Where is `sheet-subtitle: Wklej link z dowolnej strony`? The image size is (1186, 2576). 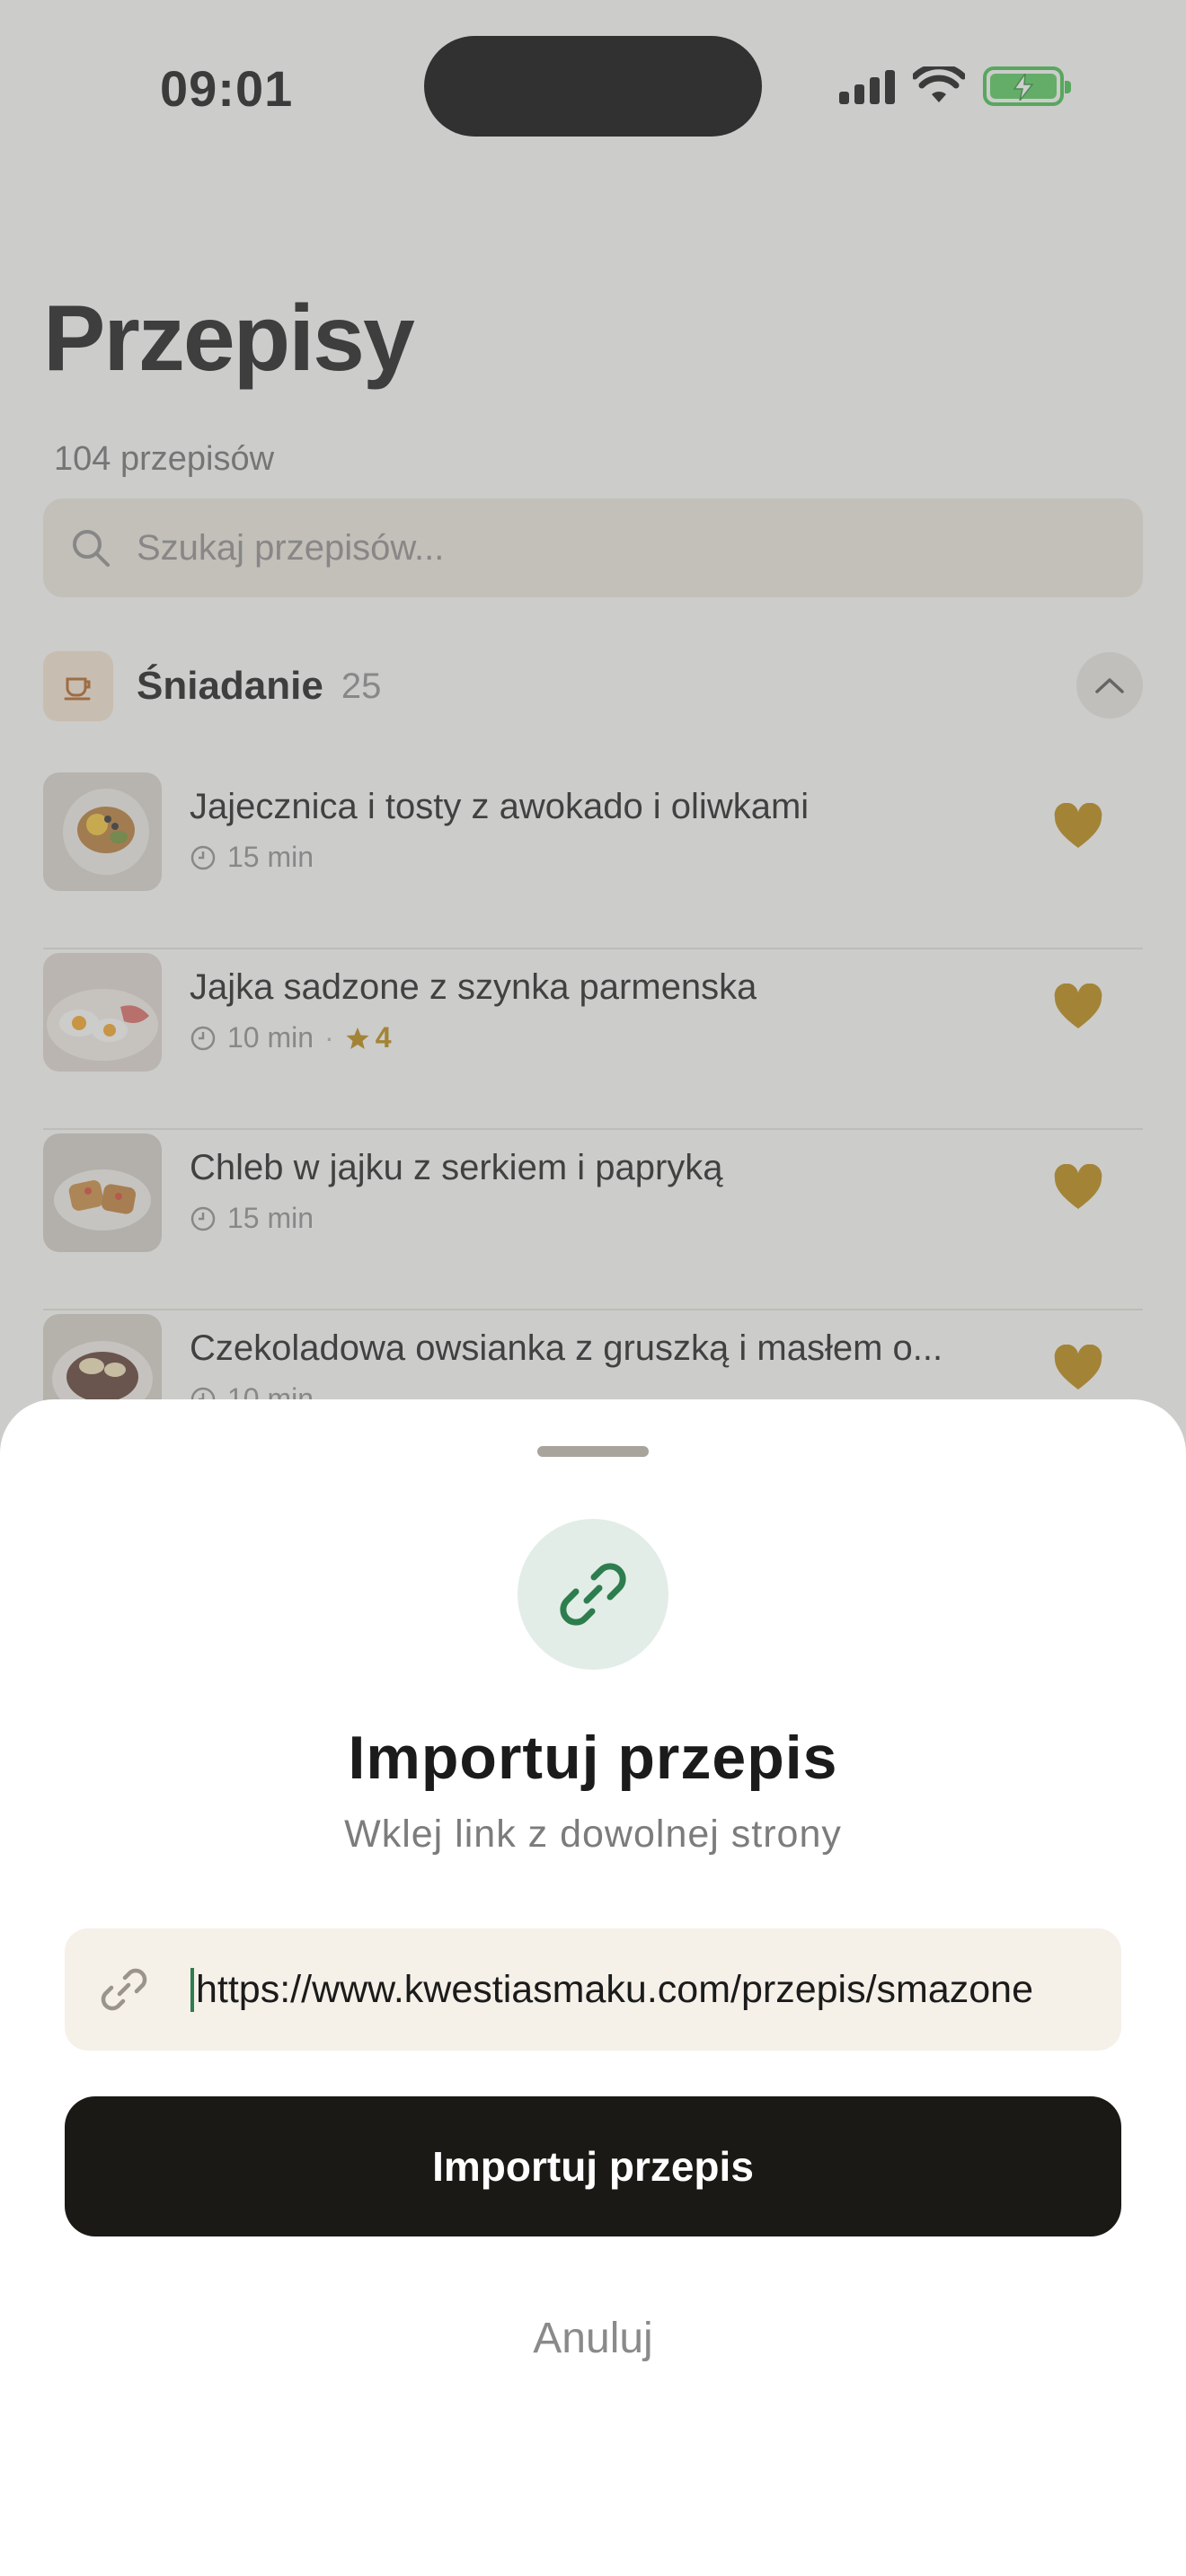 sheet-subtitle: Wklej link z dowolnej strony is located at coordinates (593, 1834).